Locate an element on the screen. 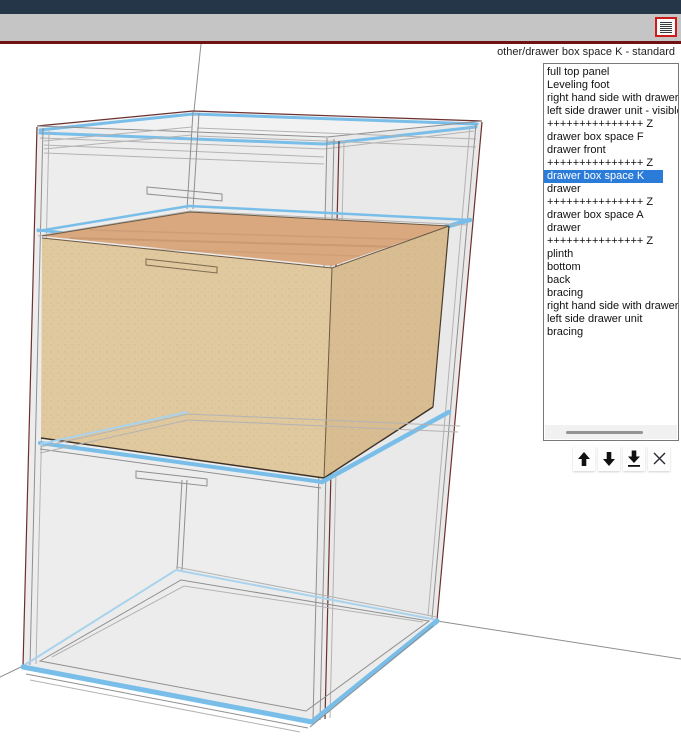  list-item: bottom is located at coordinates (611, 267).